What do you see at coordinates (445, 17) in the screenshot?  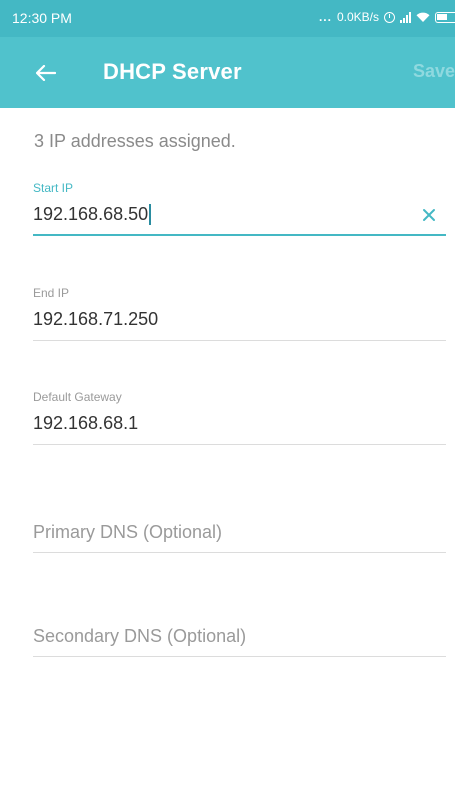 I see `battery-icon` at bounding box center [445, 17].